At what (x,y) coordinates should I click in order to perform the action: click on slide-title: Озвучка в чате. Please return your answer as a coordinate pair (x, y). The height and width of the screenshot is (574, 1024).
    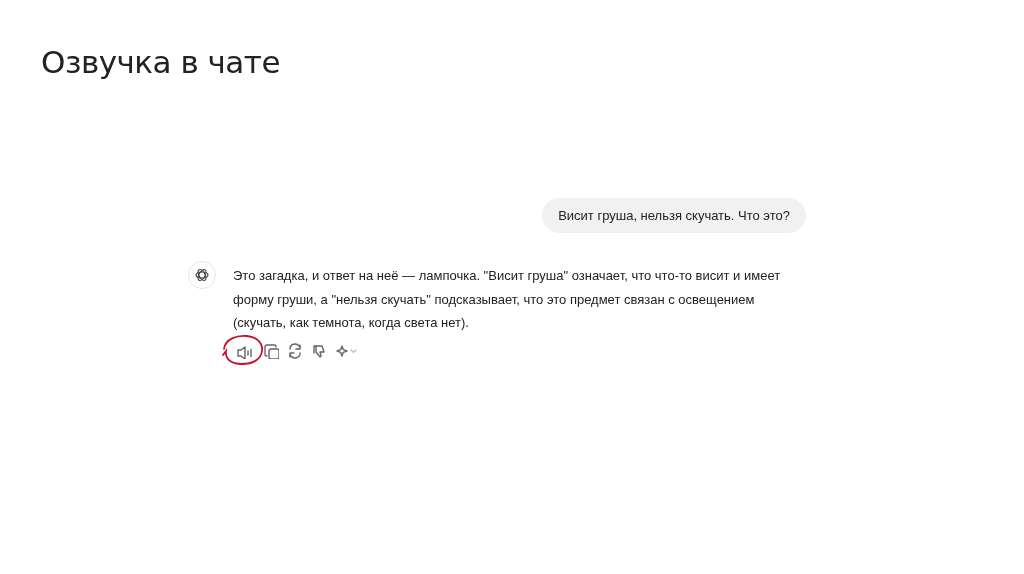
    Looking at the image, I should click on (160, 61).